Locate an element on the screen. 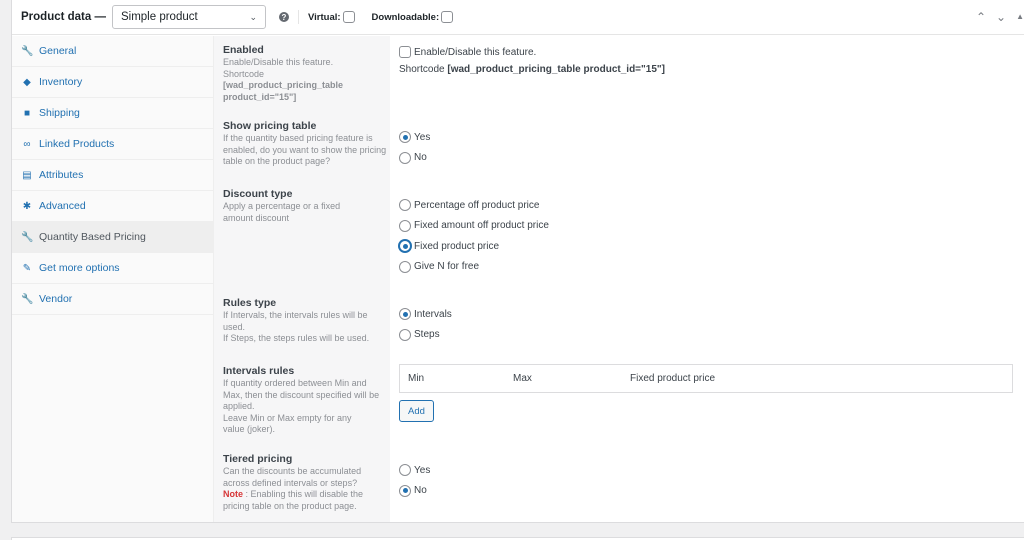  rules-type-radios: Intervals Steps is located at coordinates (425, 324).